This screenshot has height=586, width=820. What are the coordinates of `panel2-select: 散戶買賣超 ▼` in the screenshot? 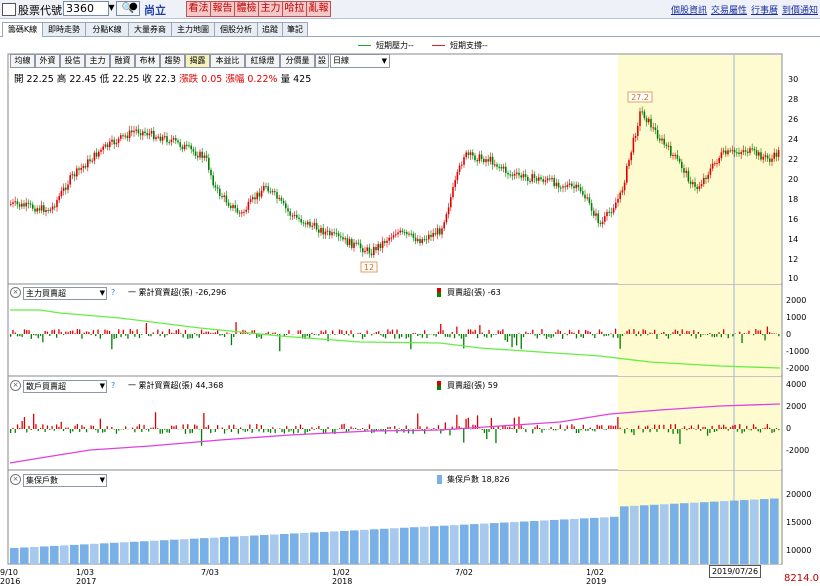 It's located at (65, 386).